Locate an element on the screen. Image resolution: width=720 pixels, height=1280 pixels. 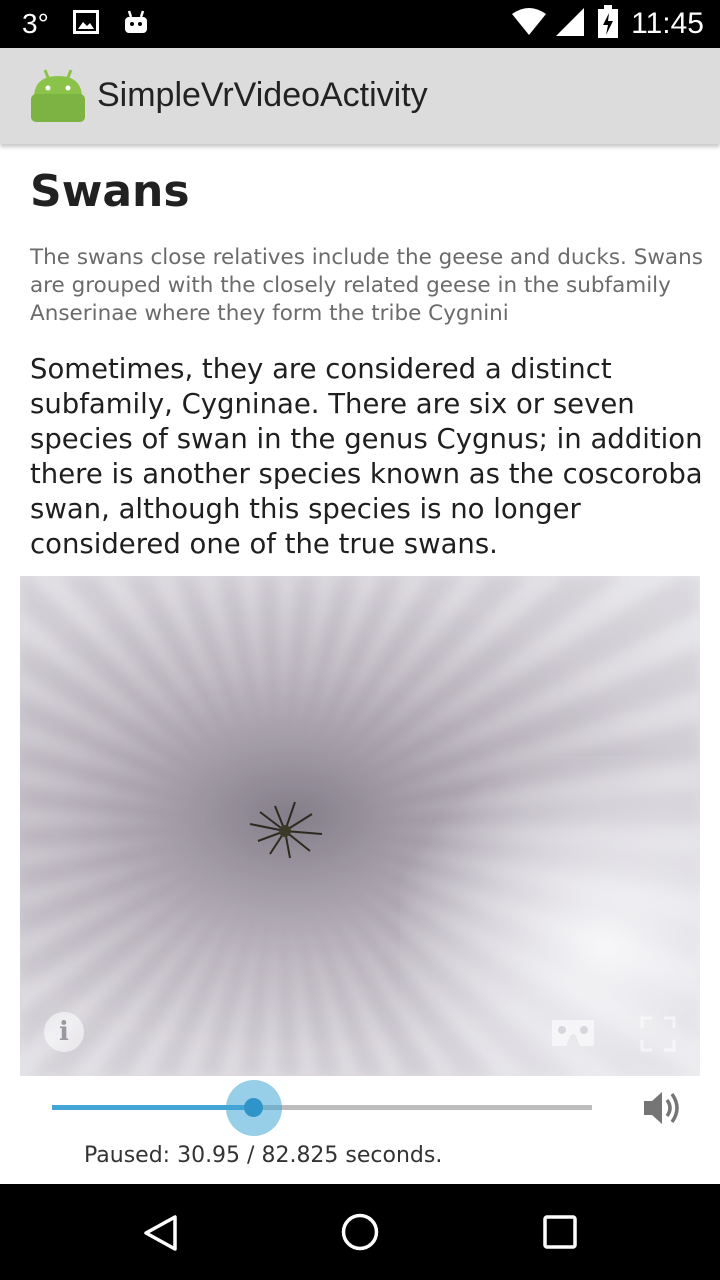
palm-tree-image is located at coordinates (285, 833).